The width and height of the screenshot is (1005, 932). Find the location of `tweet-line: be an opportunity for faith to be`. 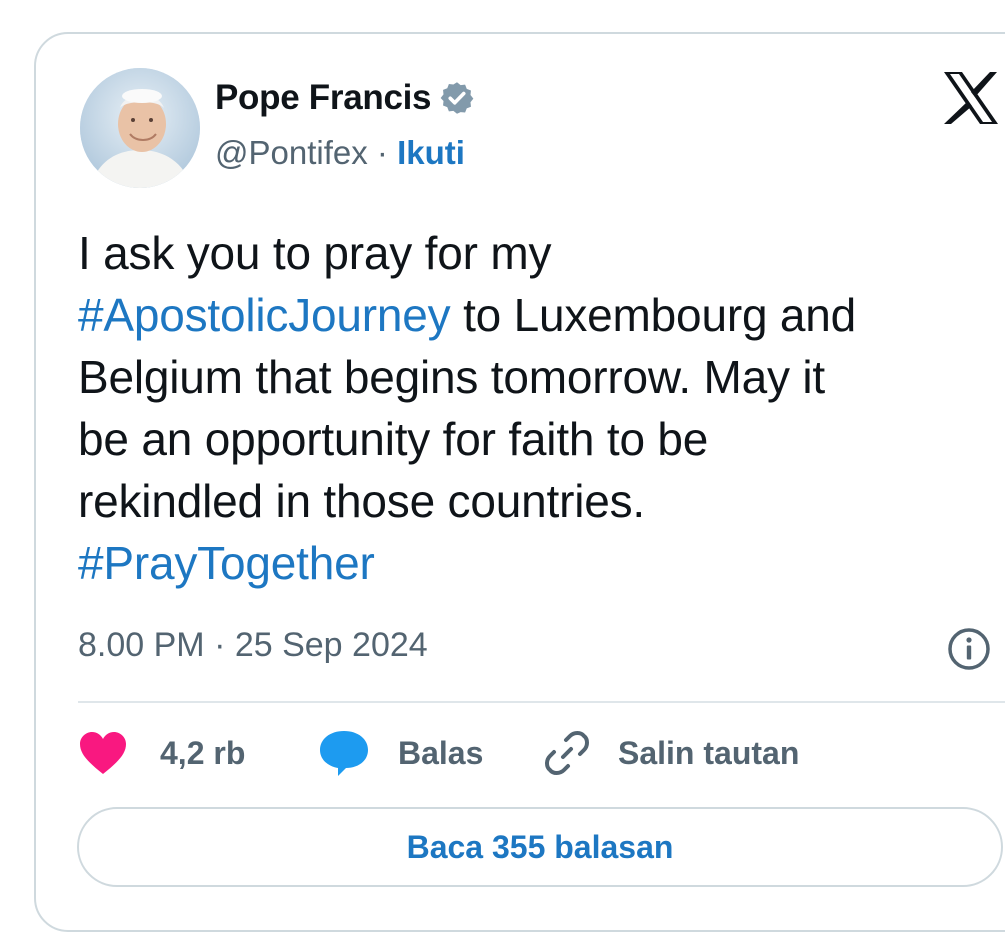

tweet-line: be an opportunity for faith to be is located at coordinates (533, 439).